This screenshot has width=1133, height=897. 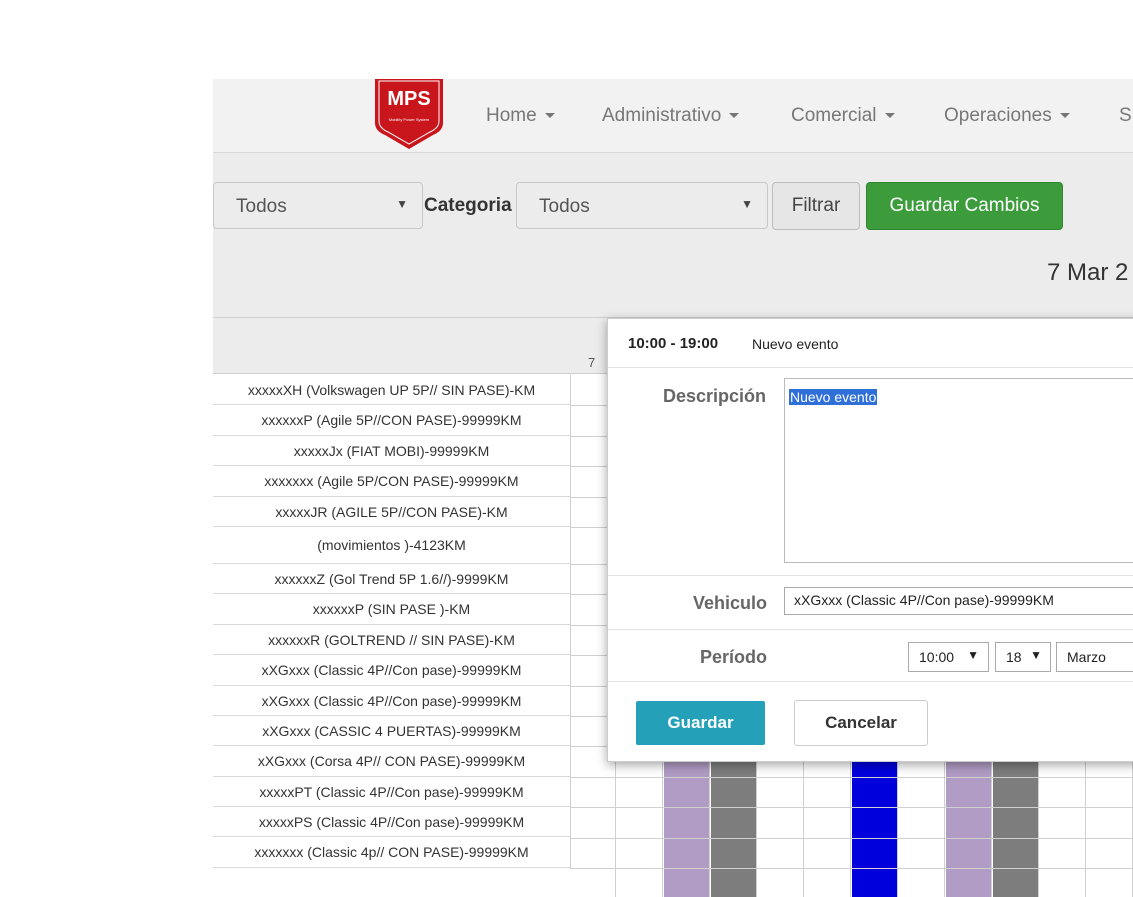 I want to click on nav-operaciones-label: Operaciones, so click(x=998, y=115).